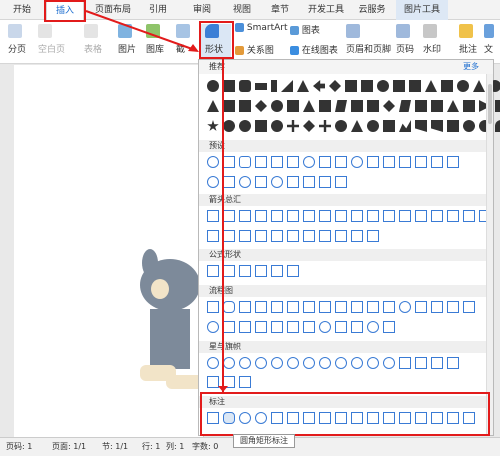 This screenshot has width=500, height=456. I want to click on text-label: 文, so click(489, 50).